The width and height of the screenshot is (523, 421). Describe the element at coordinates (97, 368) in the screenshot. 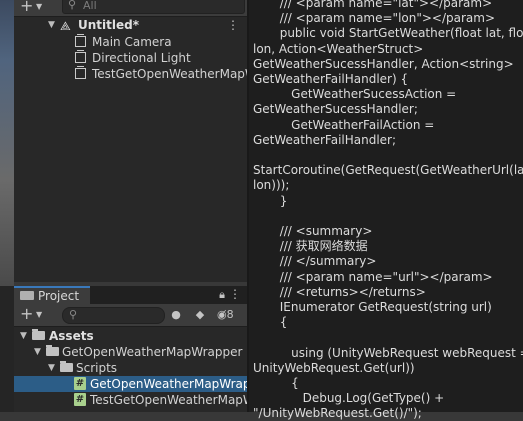

I see `tree-item-label: Scripts` at that location.